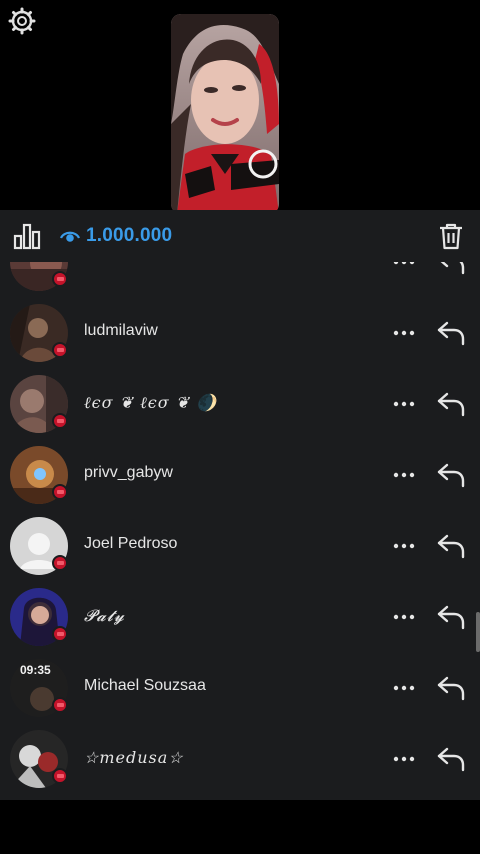 The height and width of the screenshot is (854, 480). Describe the element at coordinates (150, 403) in the screenshot. I see `viewer-name: ℓєσ ❦ ℓєσ ❦ 🌒` at that location.